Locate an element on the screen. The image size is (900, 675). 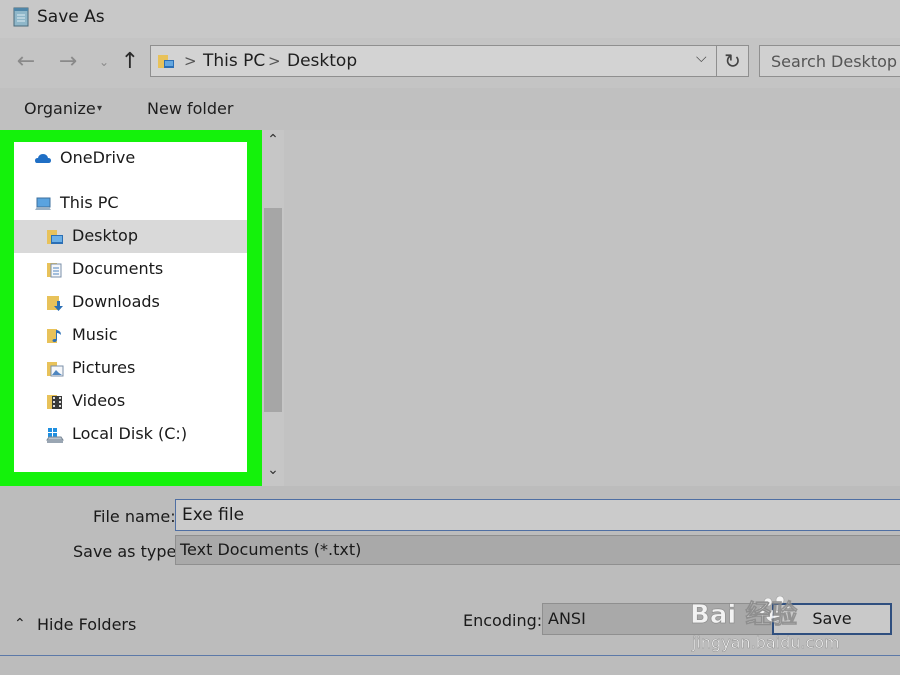
file-name-label: File name: is located at coordinates (134, 516).